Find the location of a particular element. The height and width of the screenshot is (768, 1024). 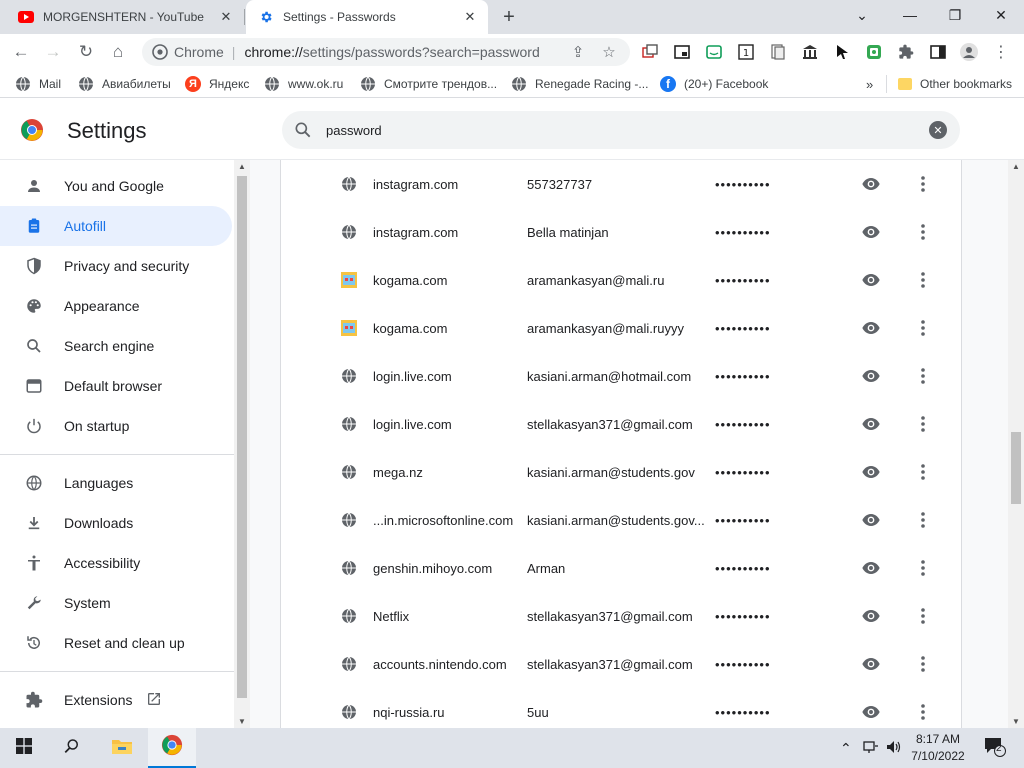

search-input is located at coordinates (627, 130).